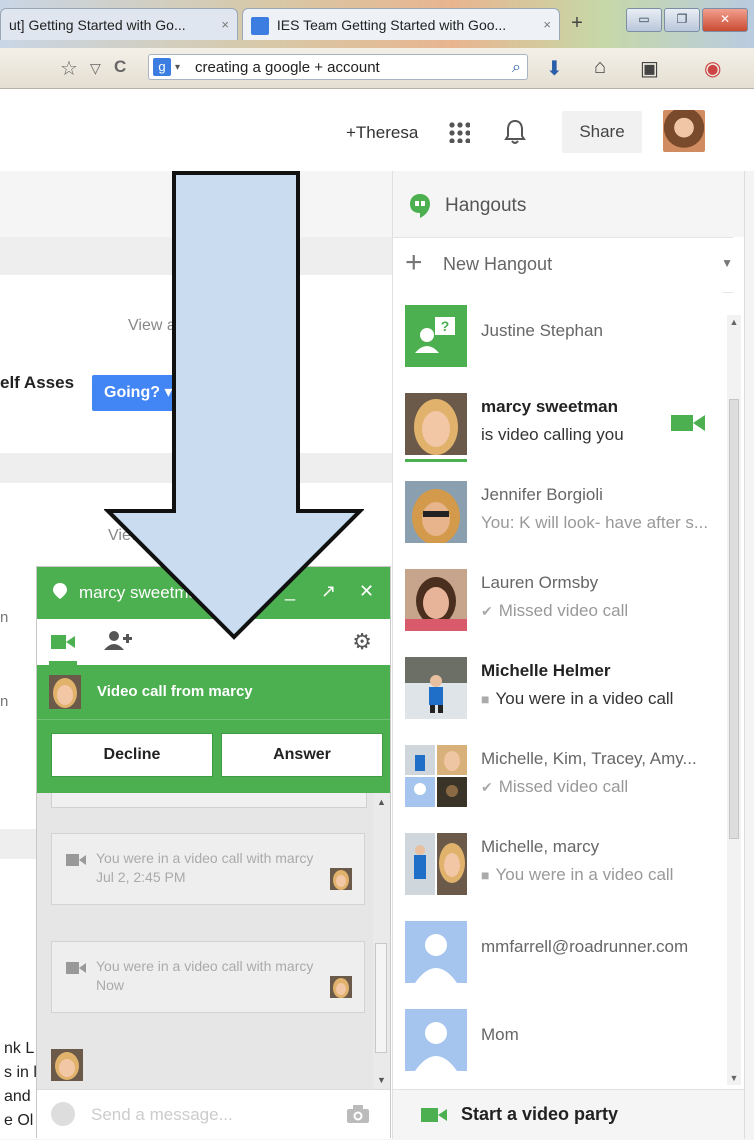  Describe the element at coordinates (69, 68) in the screenshot. I see `star-icon: ☆` at that location.